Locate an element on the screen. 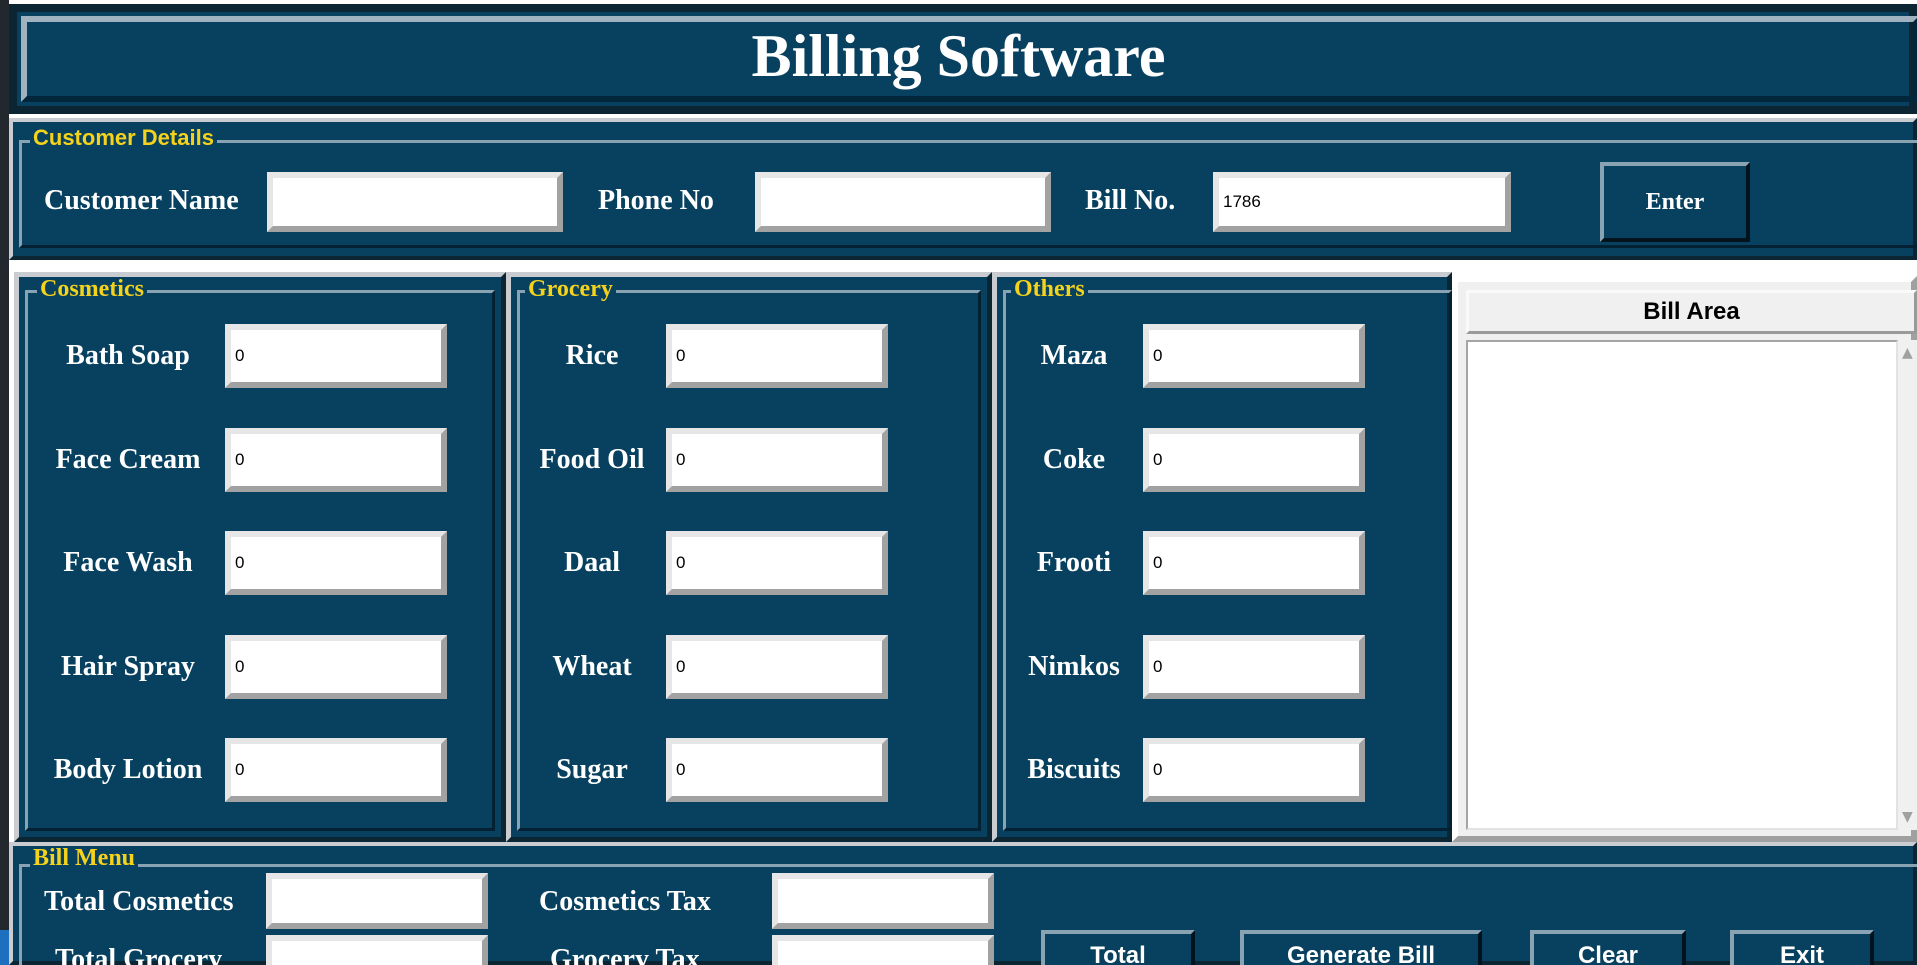 This screenshot has width=1917, height=965. body-lotion-field: 0 is located at coordinates (336, 770).